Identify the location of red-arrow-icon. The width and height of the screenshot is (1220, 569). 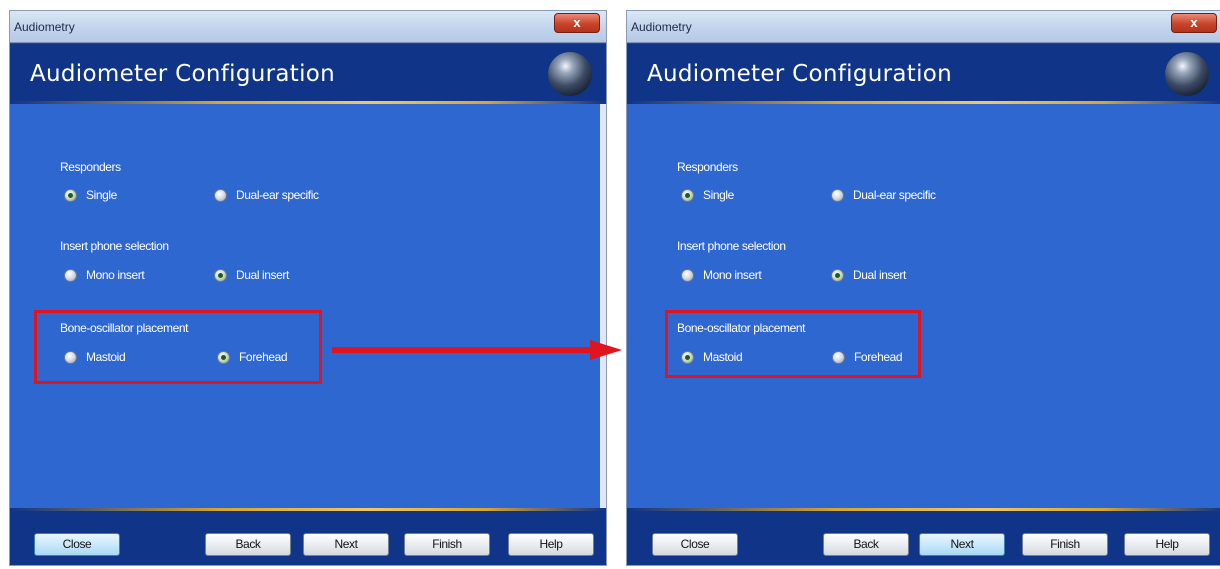
(477, 350).